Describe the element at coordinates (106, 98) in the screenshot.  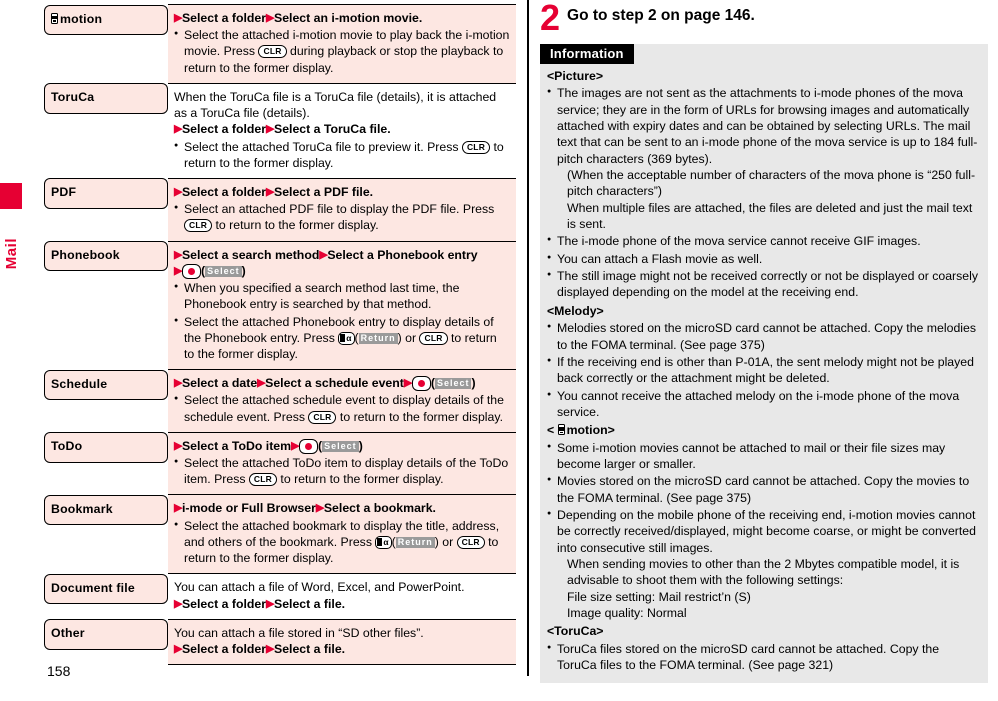
I see `table-row-key: ToruCa` at that location.